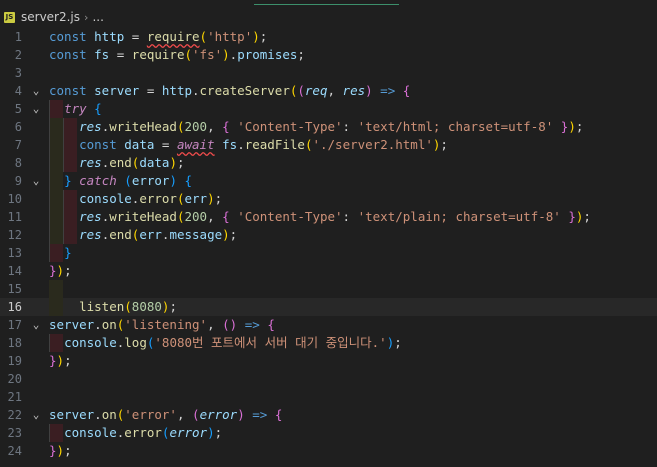  Describe the element at coordinates (328, 289) in the screenshot. I see `code-line: 15` at that location.